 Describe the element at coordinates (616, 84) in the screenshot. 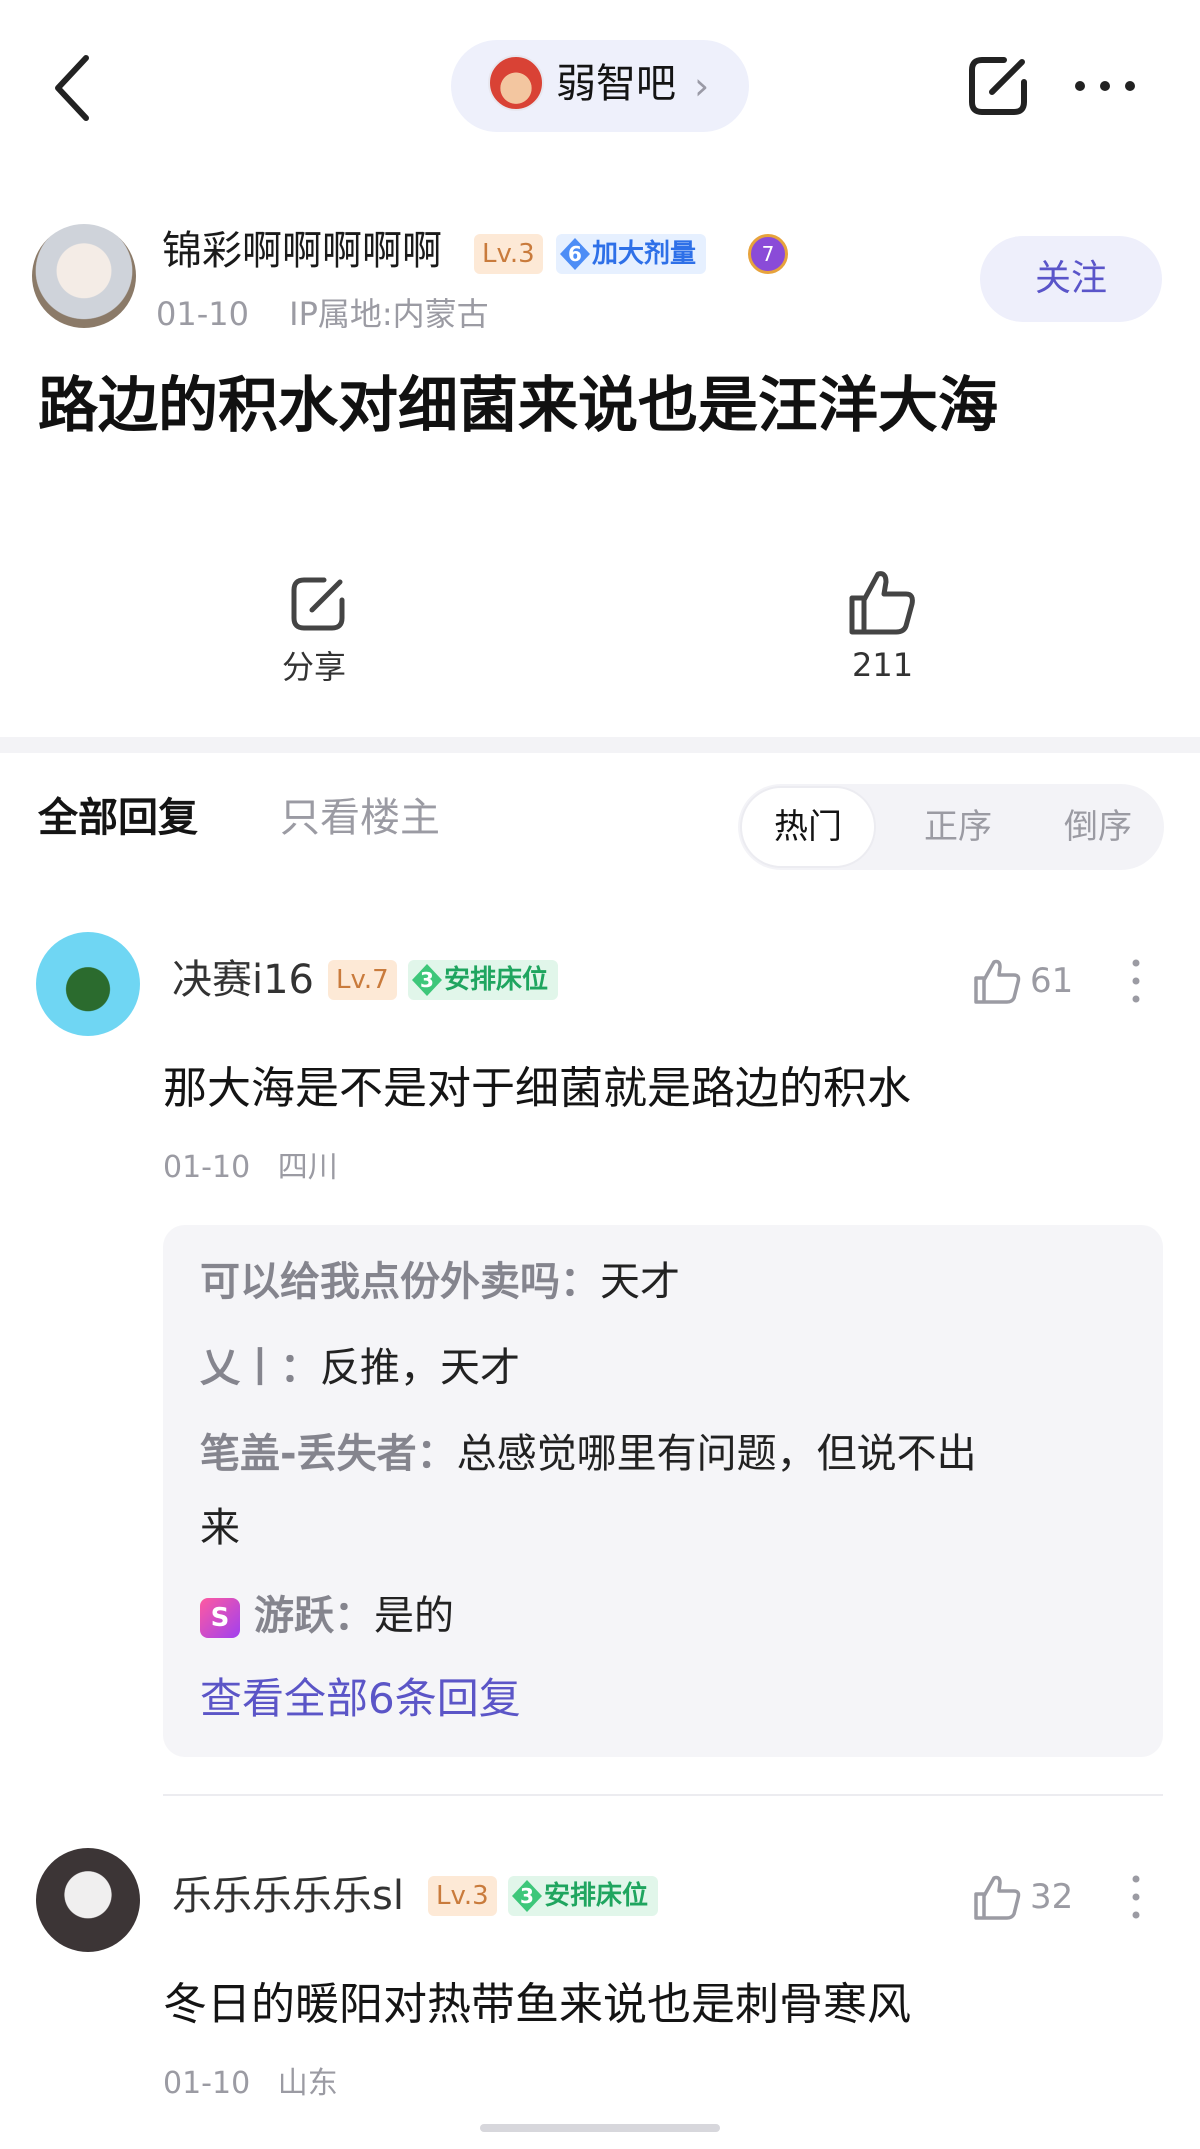

I see `forum-name: 弱智吧` at that location.